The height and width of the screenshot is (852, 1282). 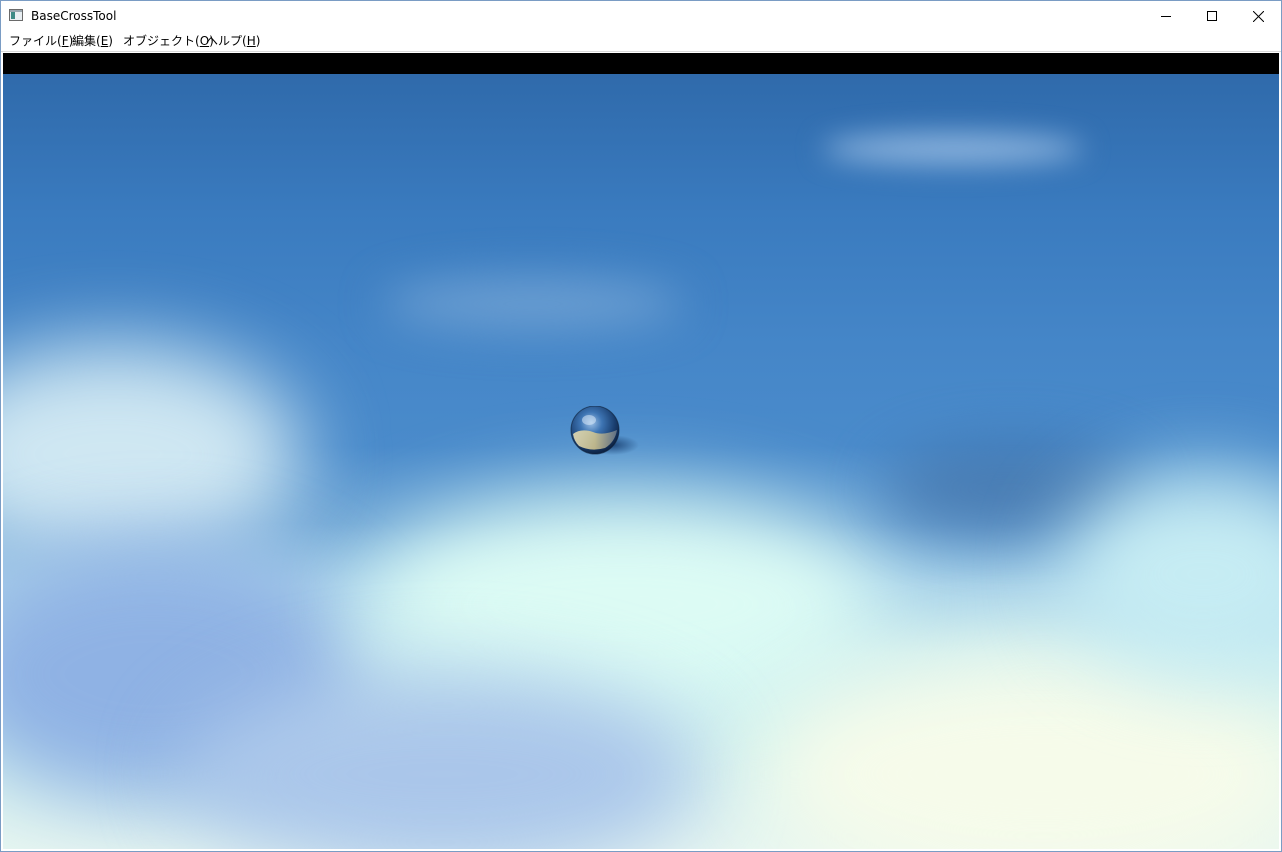 I want to click on menu-object: オブジェクト(O), so click(x=168, y=41).